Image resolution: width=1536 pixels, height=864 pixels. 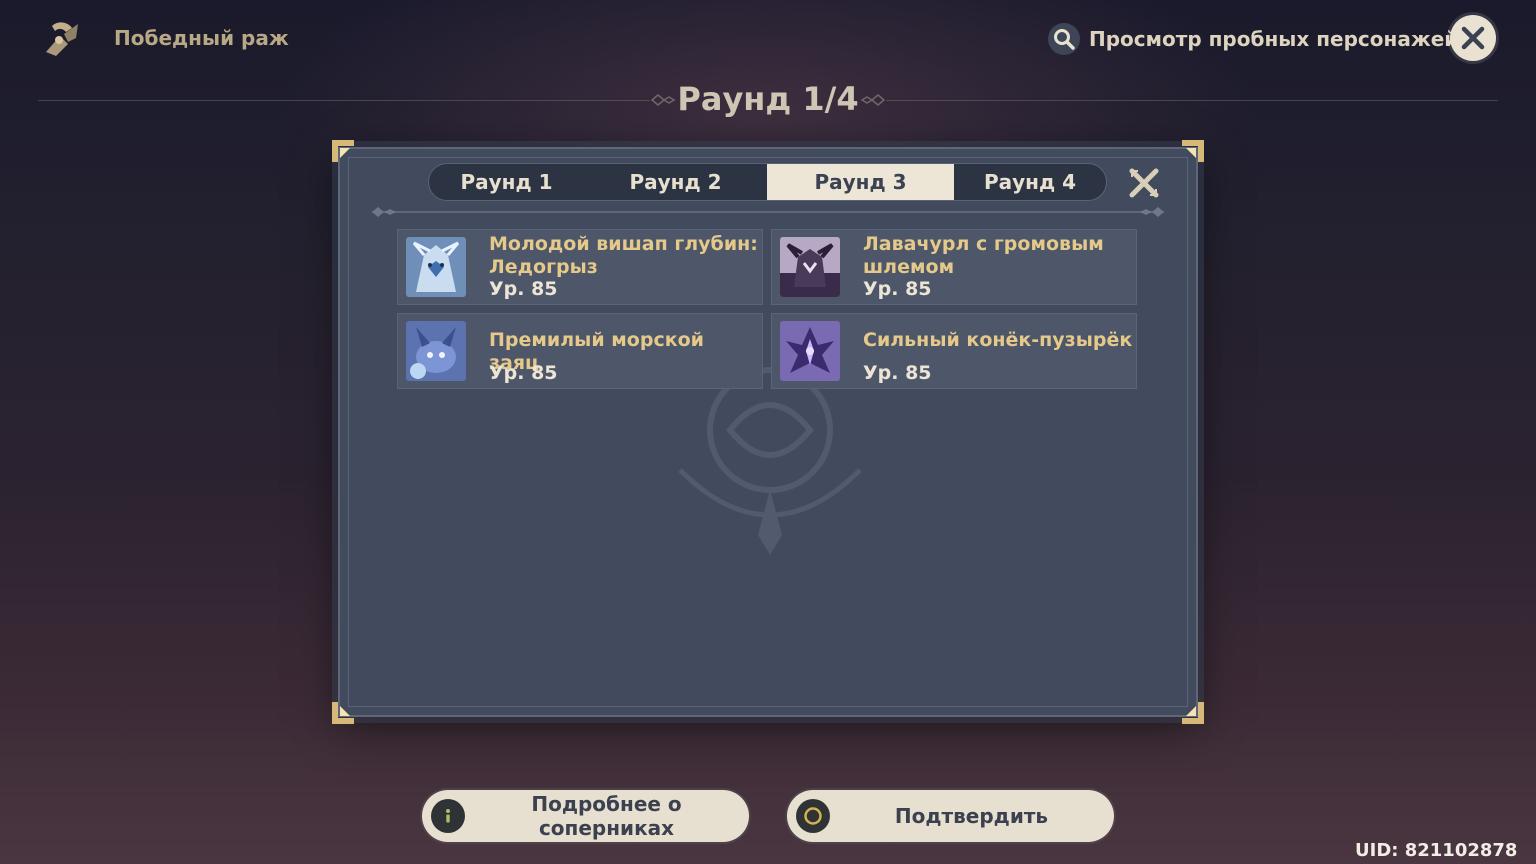 I want to click on confirm-circle-icon, so click(x=813, y=816).